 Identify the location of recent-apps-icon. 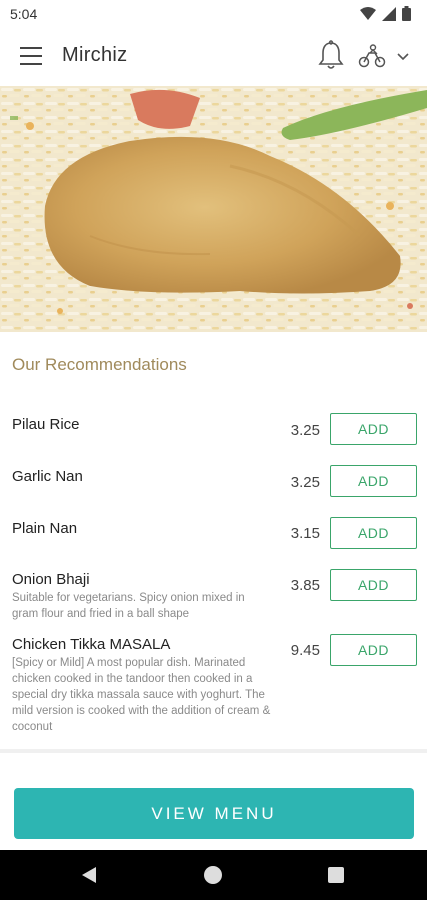
(336, 875).